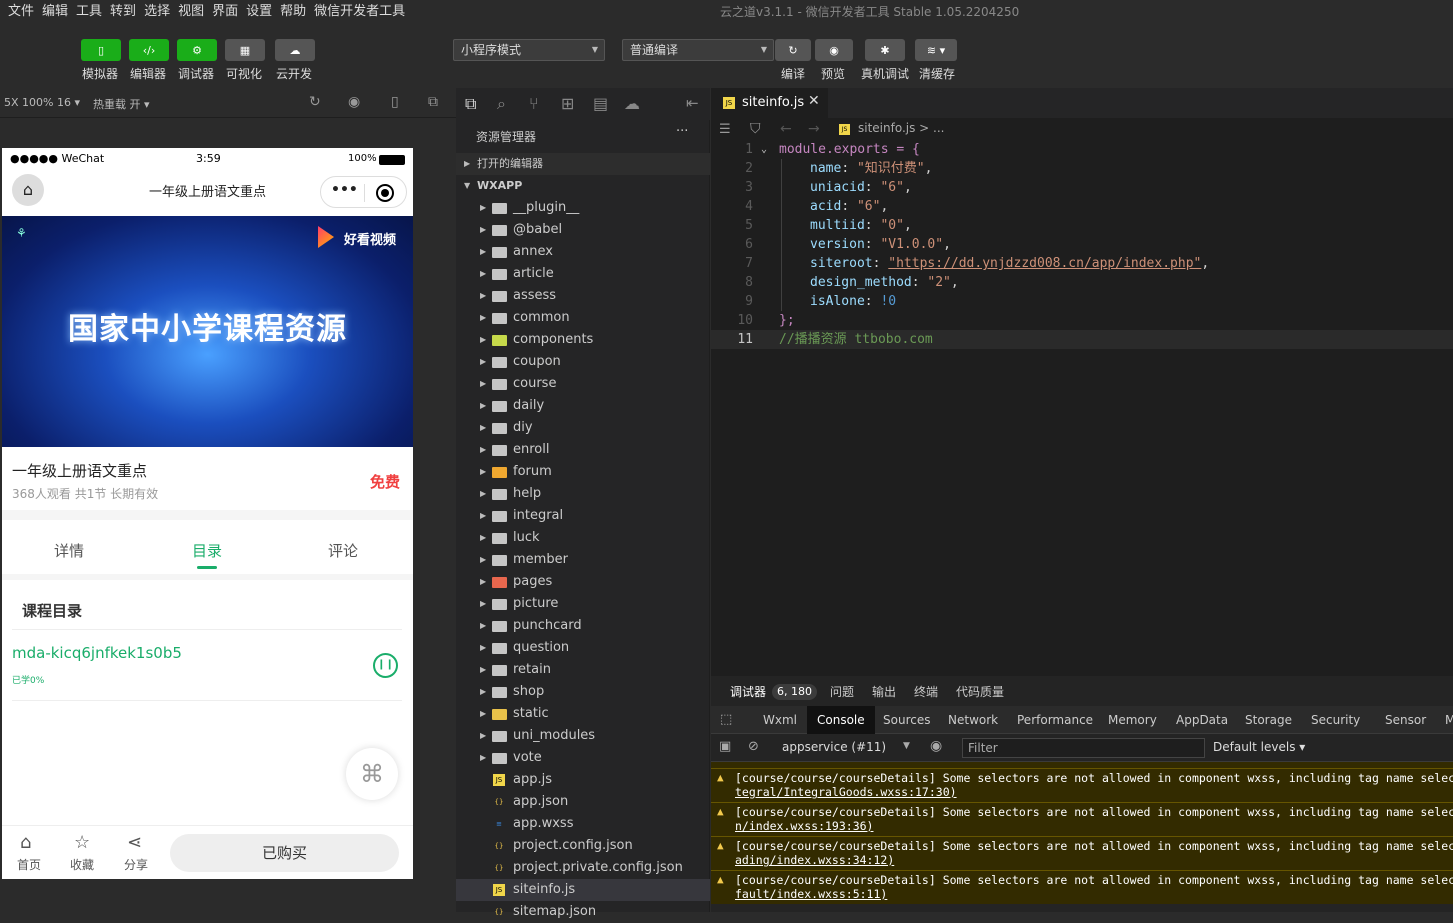 This screenshot has width=1453, height=923. I want to click on log-source: fault/index.wxss:5:11), so click(811, 894).